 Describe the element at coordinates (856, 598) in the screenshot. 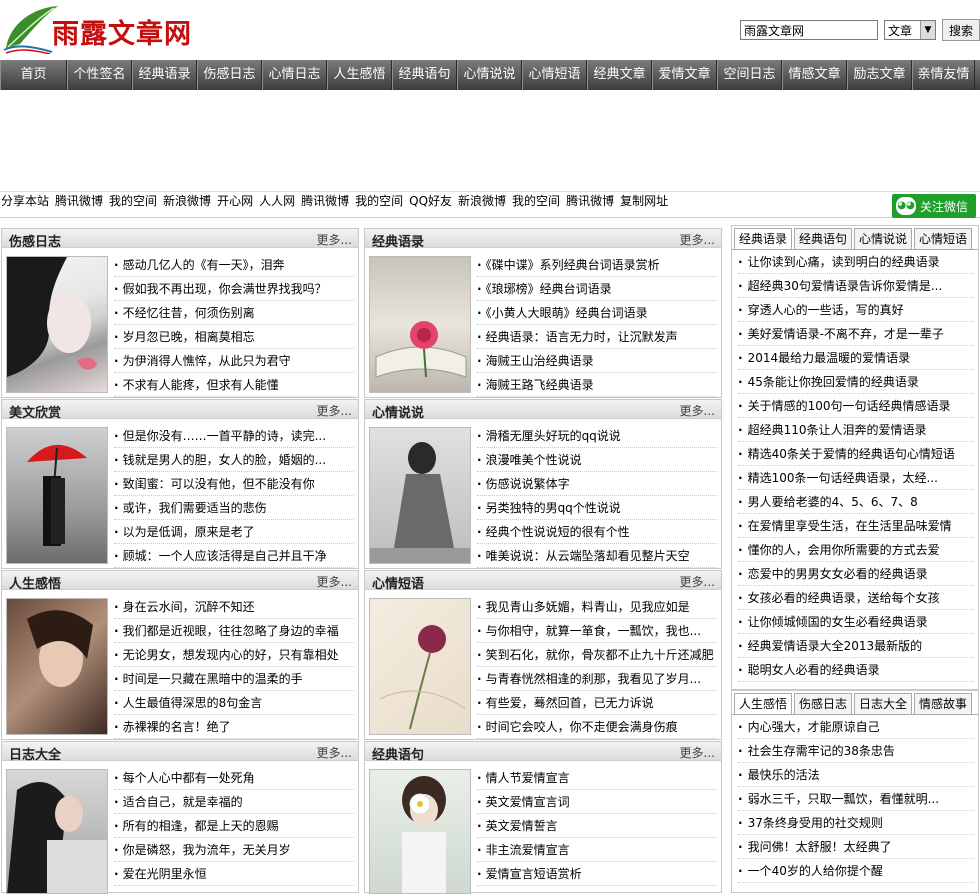

I see `list-item: 女孩必看的经典语录，送给每个女孩` at that location.